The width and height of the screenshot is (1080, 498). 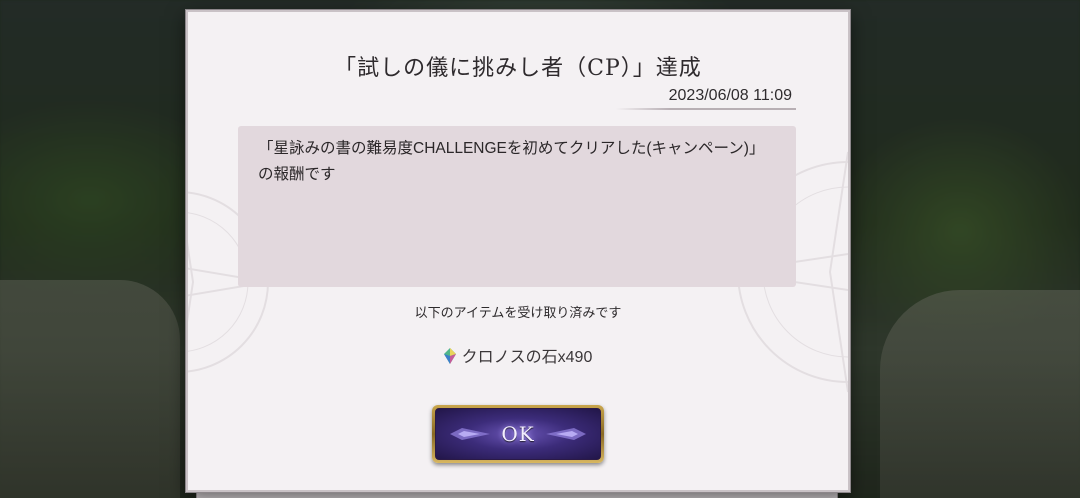 I want to click on date-stamp: 2023/06/08 11:09, so click(x=706, y=98).